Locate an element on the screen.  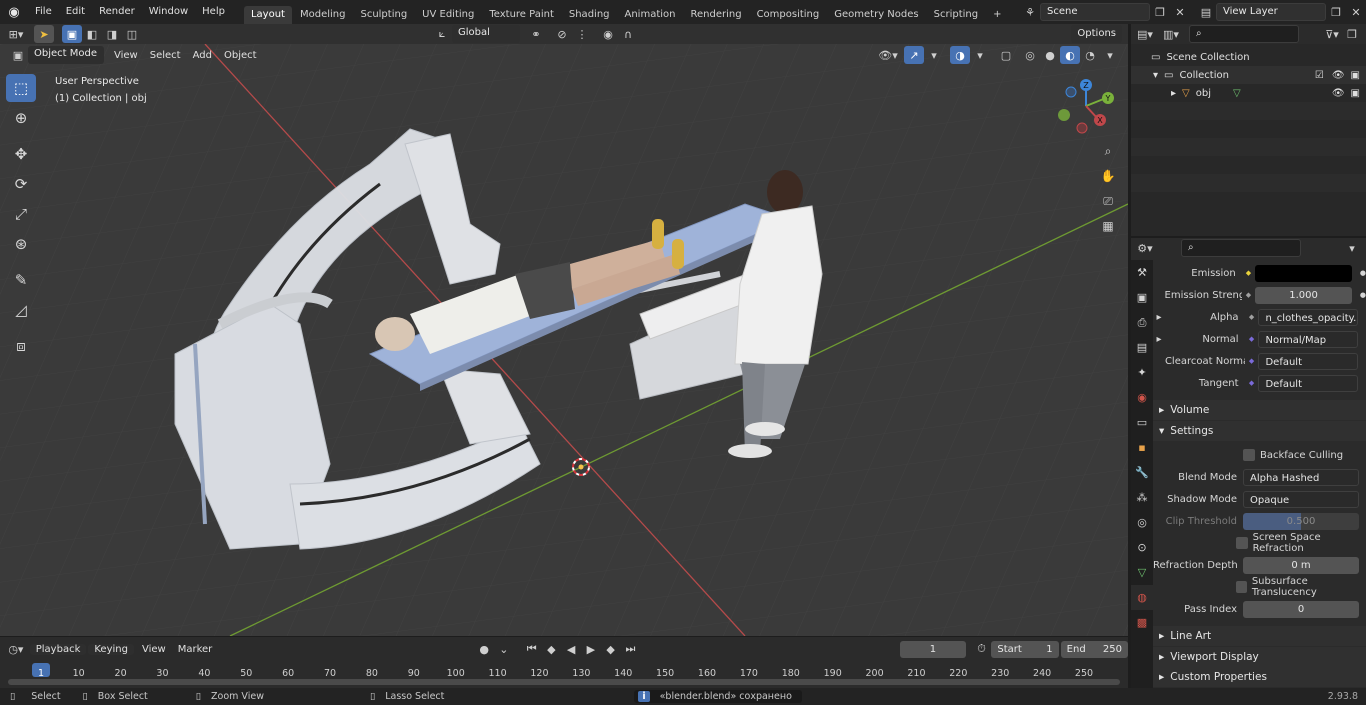
expand-arrow-icon: ▾ is located at coordinates (1155, 75).